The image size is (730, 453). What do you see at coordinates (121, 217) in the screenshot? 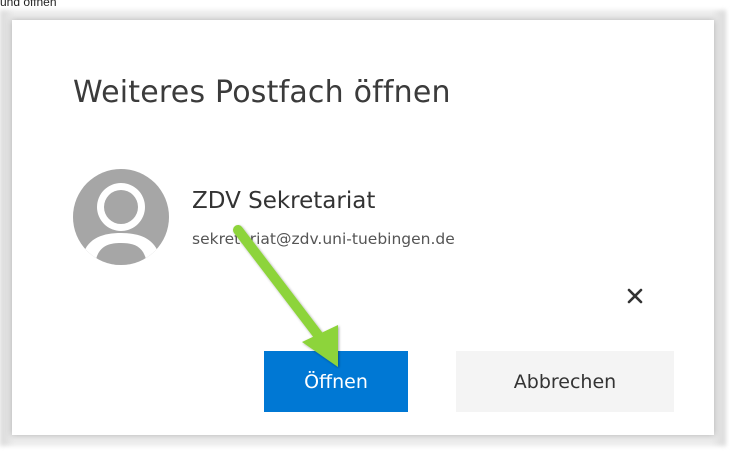
I see `person-avatar-icon` at bounding box center [121, 217].